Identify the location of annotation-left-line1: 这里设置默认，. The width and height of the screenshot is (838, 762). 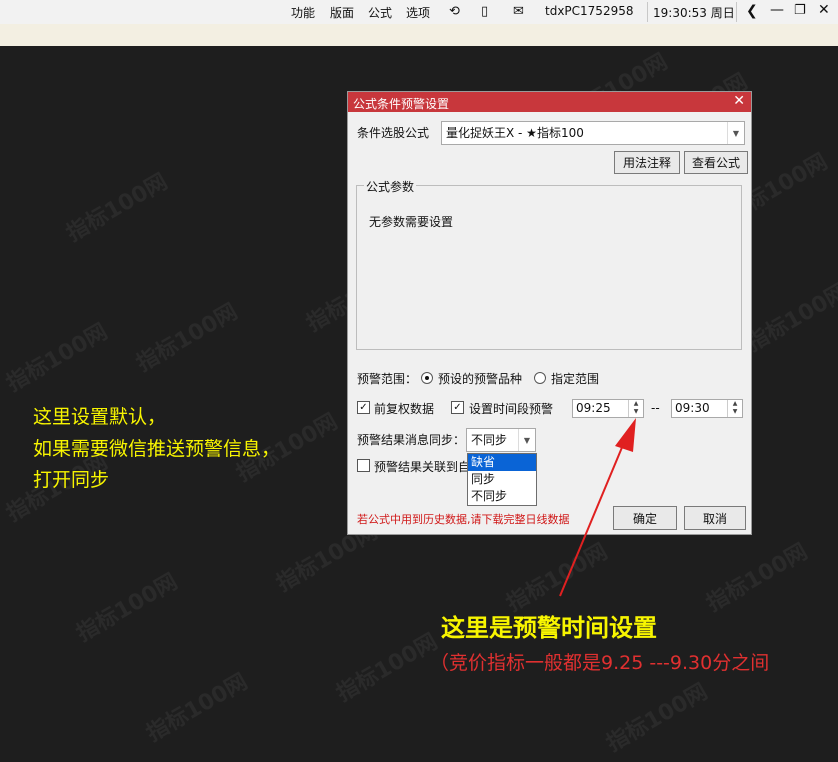
(100, 417).